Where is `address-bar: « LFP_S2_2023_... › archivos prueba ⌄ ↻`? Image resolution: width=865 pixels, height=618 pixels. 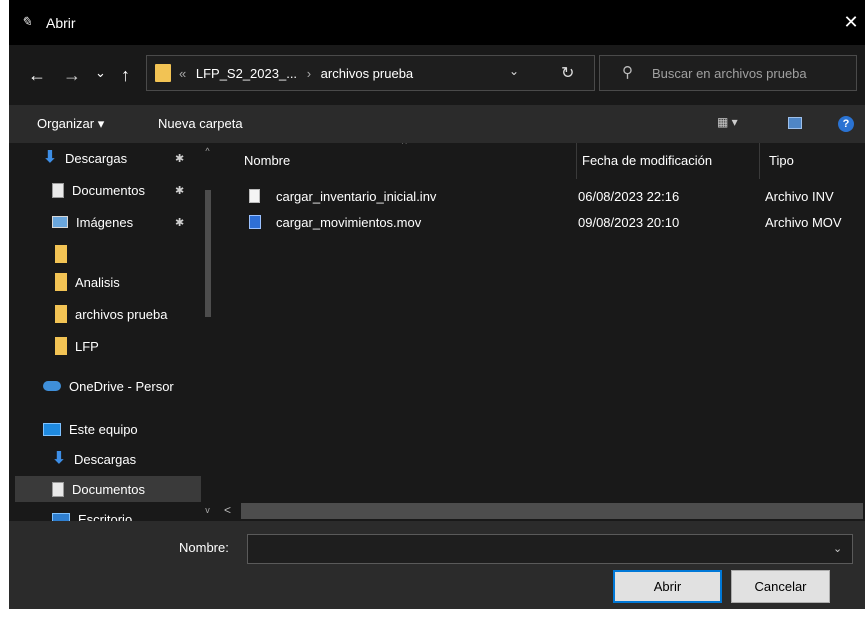
address-bar: « LFP_S2_2023_... › archivos prueba ⌄ ↻ is located at coordinates (370, 73).